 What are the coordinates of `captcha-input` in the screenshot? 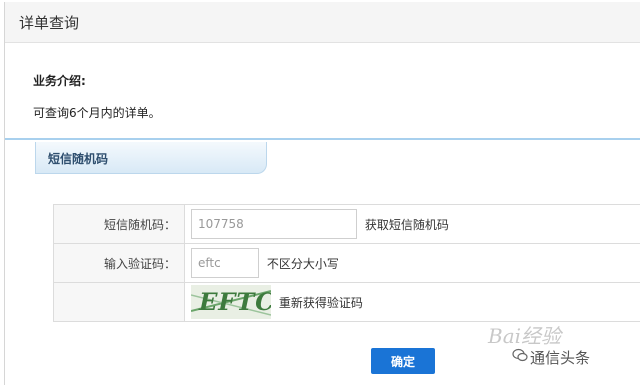 It's located at (225, 263).